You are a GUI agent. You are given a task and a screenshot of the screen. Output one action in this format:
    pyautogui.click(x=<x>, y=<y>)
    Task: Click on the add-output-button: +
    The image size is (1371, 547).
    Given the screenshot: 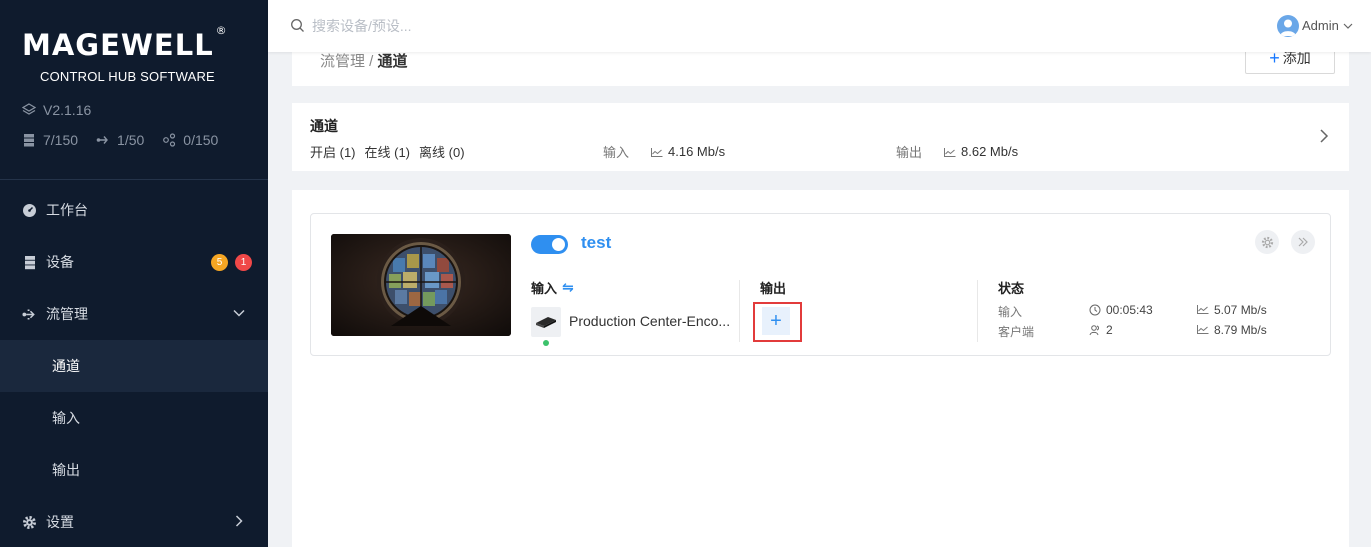 What is the action you would take?
    pyautogui.click(x=776, y=321)
    